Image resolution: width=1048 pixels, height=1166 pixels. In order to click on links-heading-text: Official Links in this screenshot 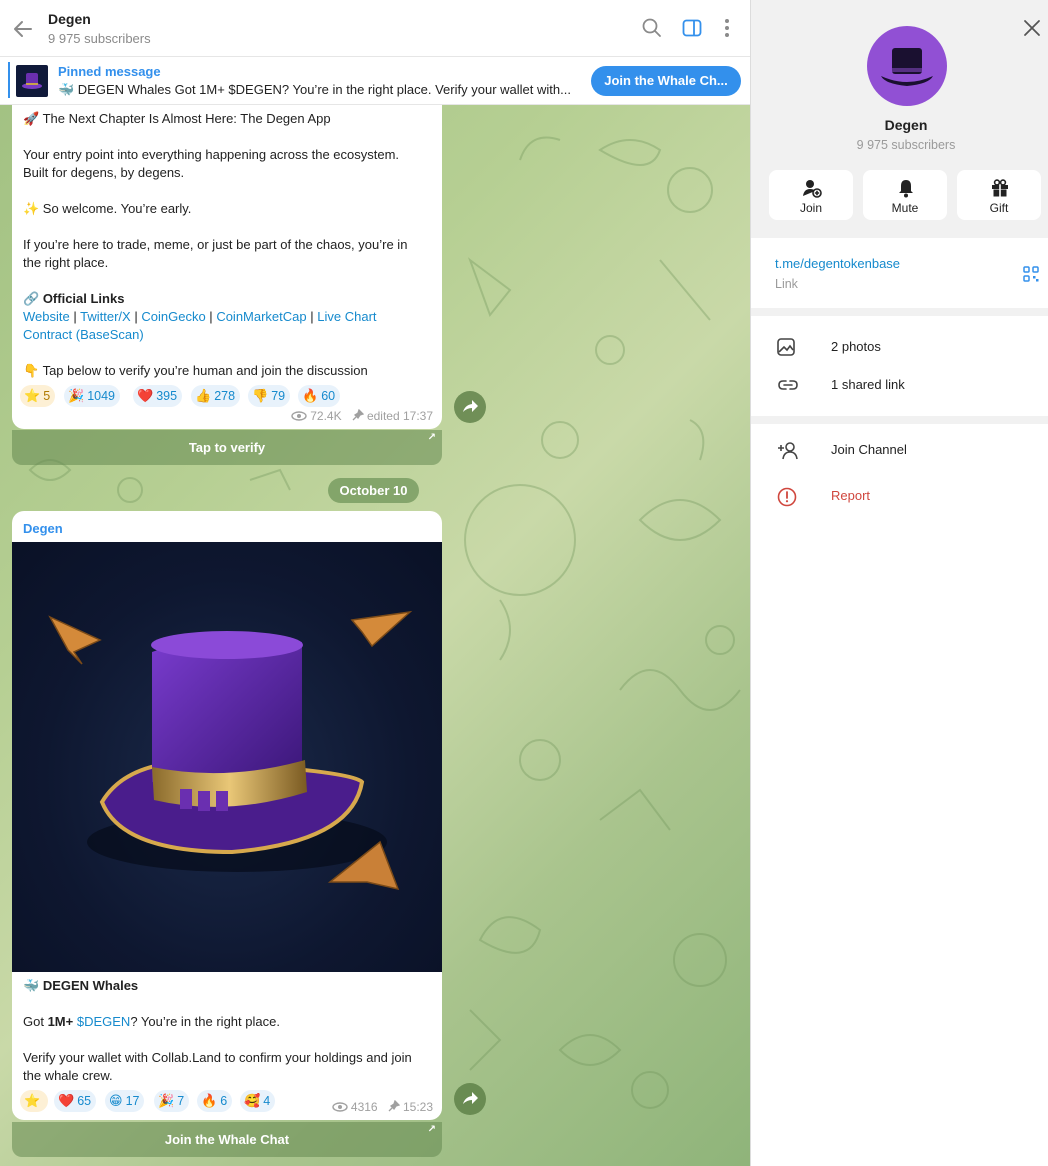, I will do `click(83, 298)`.